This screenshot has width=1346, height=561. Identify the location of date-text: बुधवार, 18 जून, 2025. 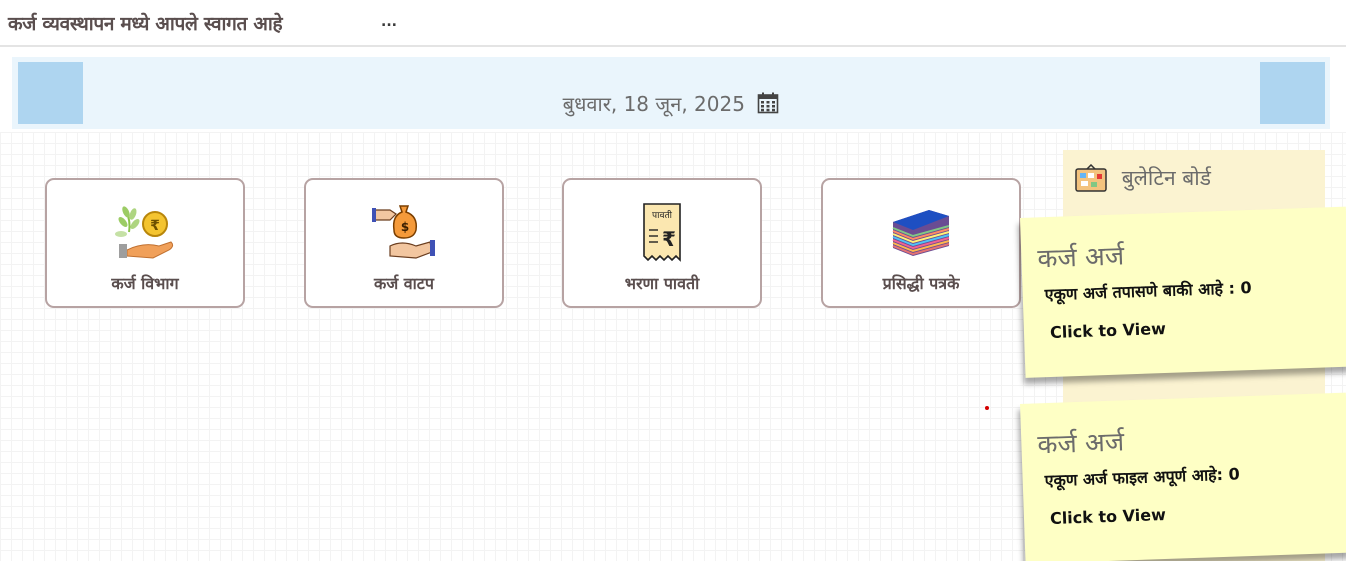
(653, 104).